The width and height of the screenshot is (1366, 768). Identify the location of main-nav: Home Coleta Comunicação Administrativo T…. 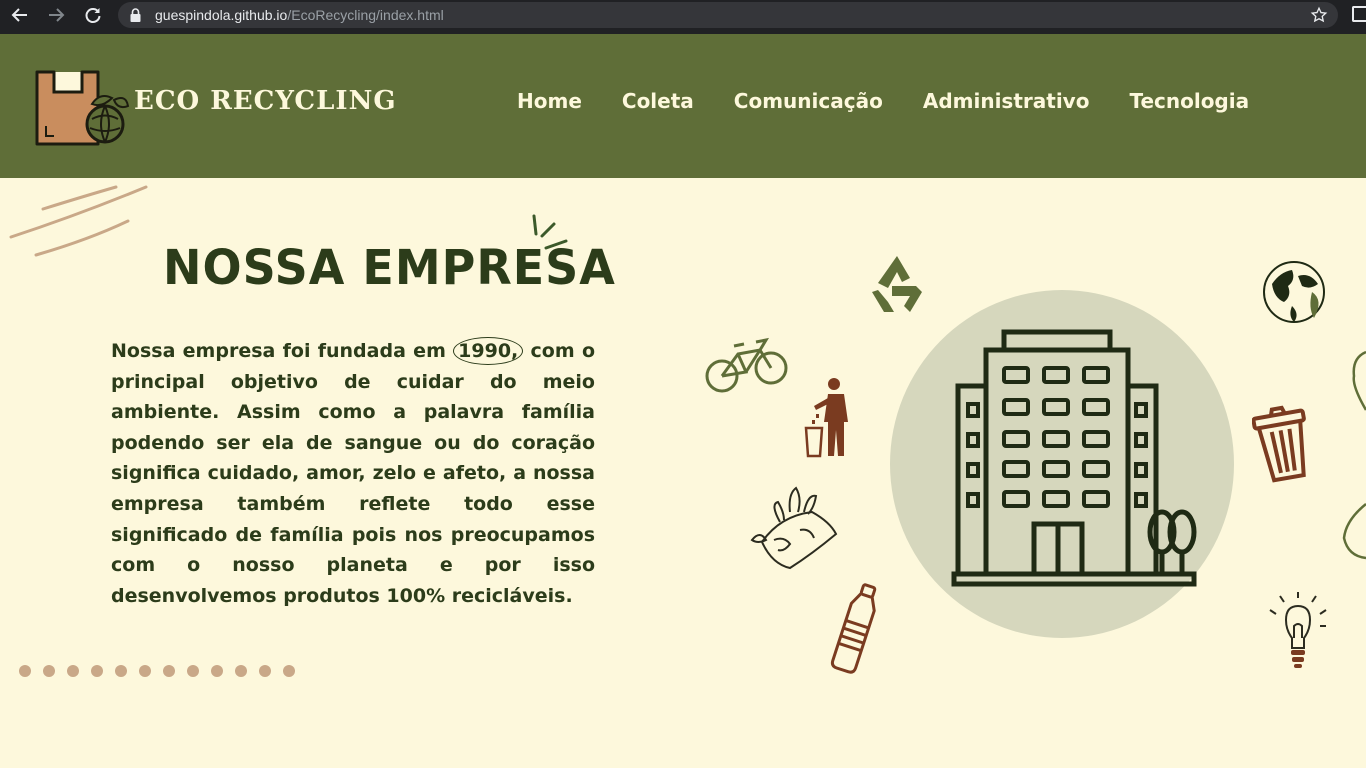
(883, 101).